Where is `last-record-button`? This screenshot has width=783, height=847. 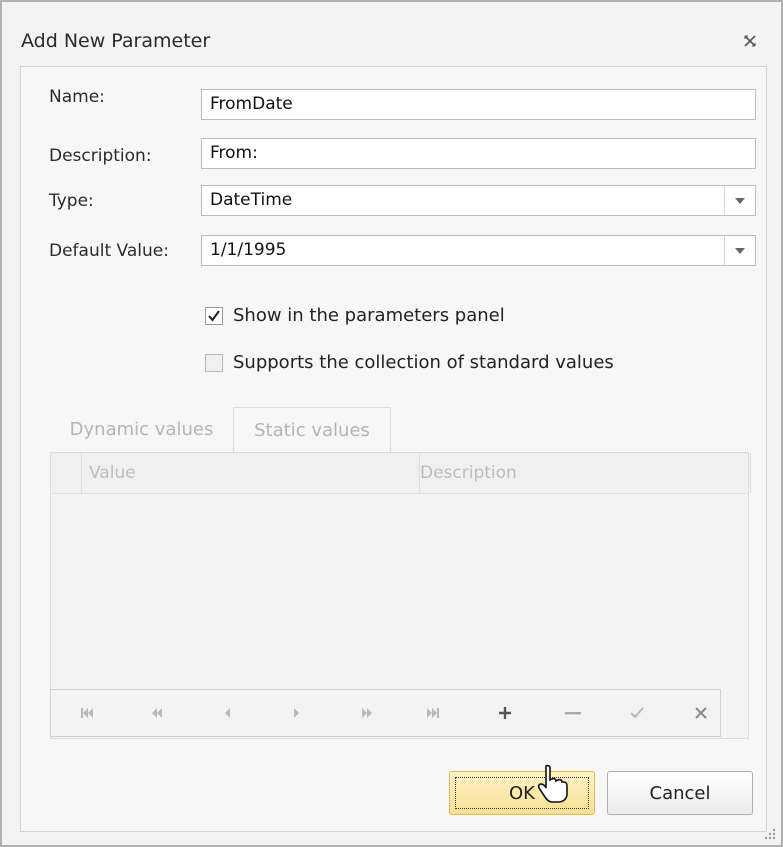
last-record-button is located at coordinates (433, 713).